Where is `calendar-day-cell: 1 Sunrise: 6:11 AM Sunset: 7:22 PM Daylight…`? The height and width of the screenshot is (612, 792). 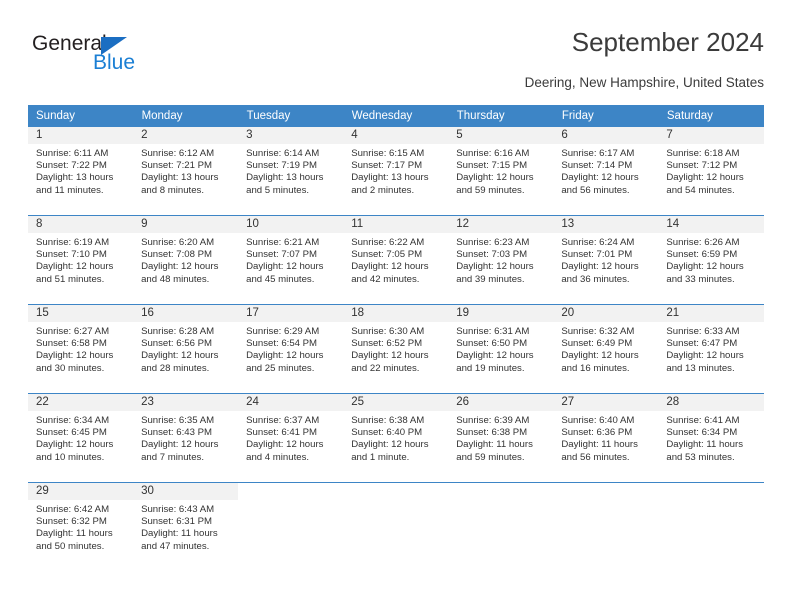
calendar-day-cell: 1 Sunrise: 6:11 AM Sunset: 7:22 PM Daylight… is located at coordinates (81, 171).